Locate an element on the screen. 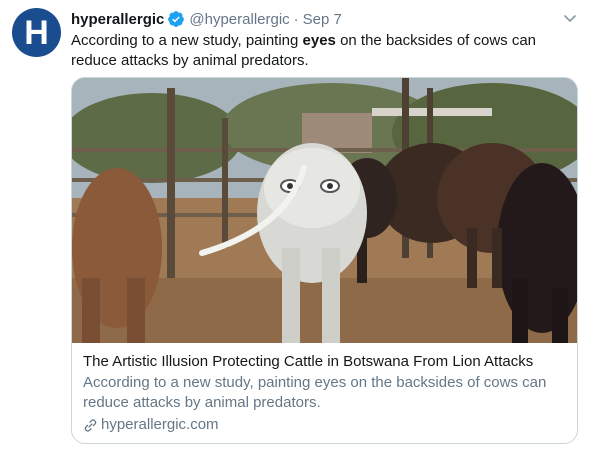 Image resolution: width=594 pixels, height=456 pixels. chevron-down-icon is located at coordinates (570, 18).